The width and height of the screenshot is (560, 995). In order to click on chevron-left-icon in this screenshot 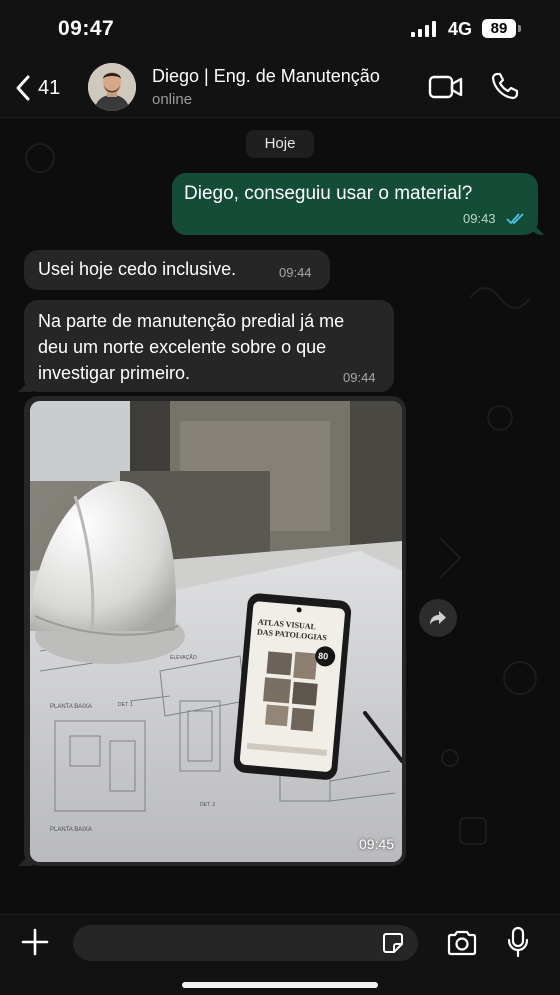, I will do `click(23, 88)`.